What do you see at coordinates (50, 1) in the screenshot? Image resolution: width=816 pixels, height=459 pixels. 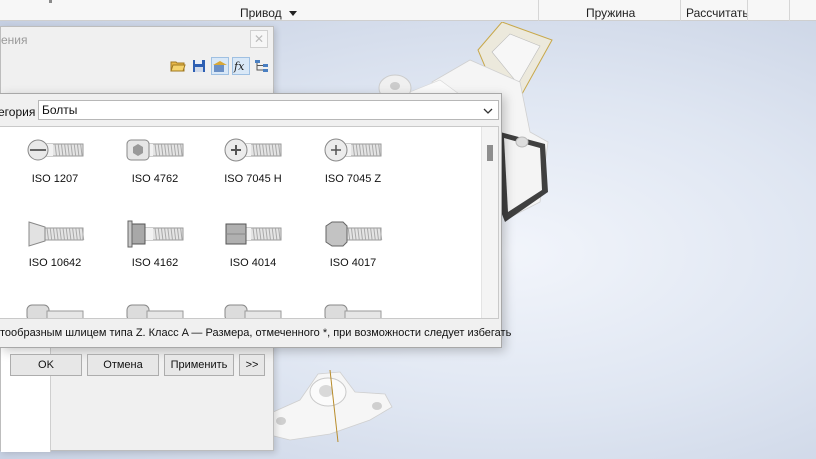 I see `ribbon-tick` at bounding box center [50, 1].